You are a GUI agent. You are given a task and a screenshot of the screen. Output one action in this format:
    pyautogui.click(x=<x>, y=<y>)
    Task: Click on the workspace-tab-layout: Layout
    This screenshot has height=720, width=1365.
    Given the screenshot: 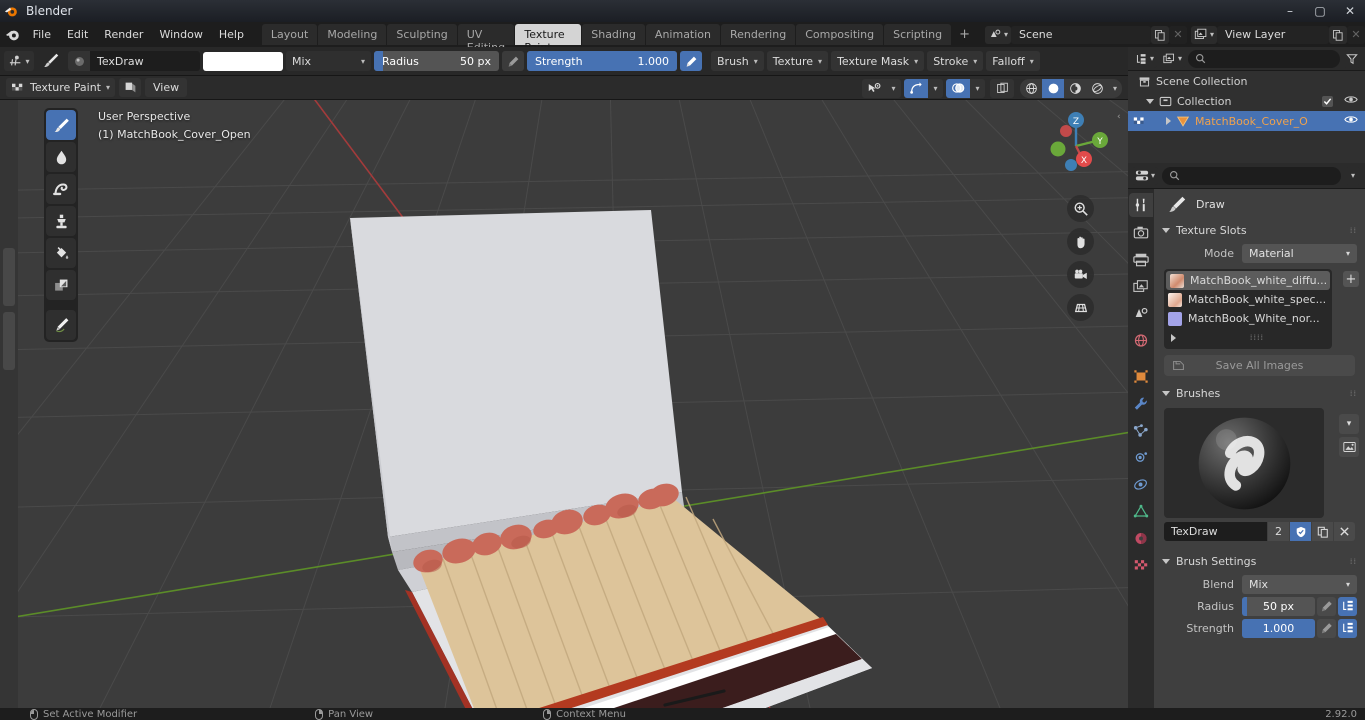 What is the action you would take?
    pyautogui.click(x=289, y=34)
    